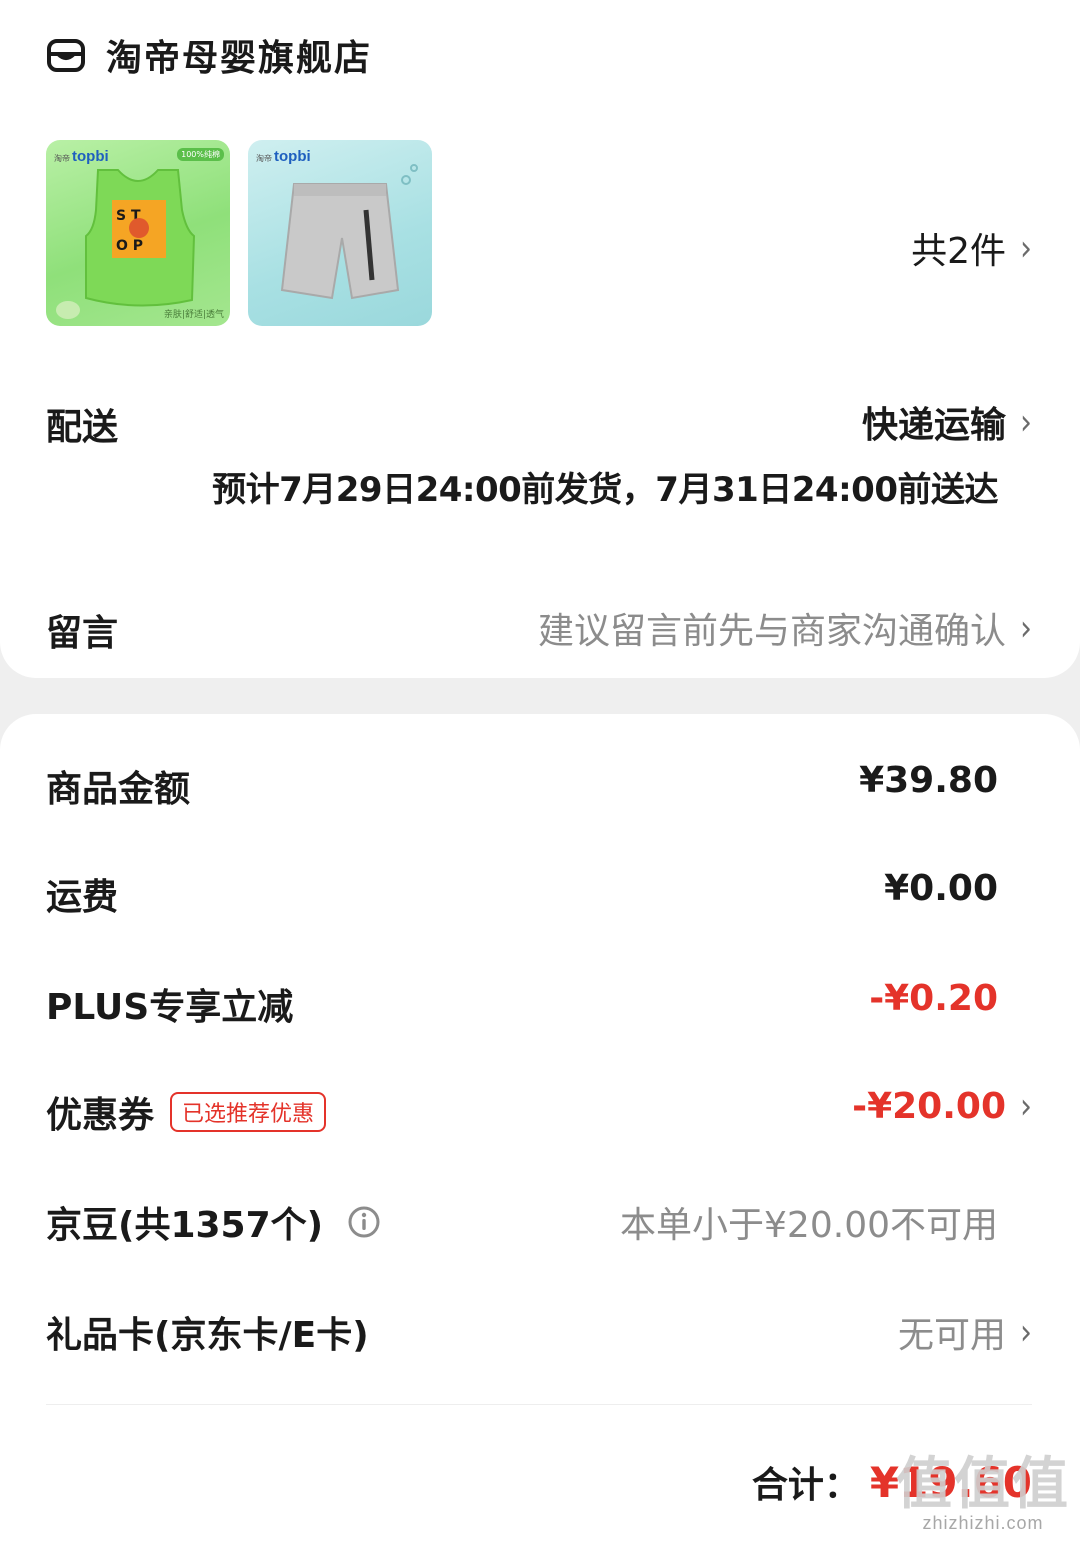 The image size is (1080, 1542). I want to click on watermark-logo: 值值值, so click(983, 1484).